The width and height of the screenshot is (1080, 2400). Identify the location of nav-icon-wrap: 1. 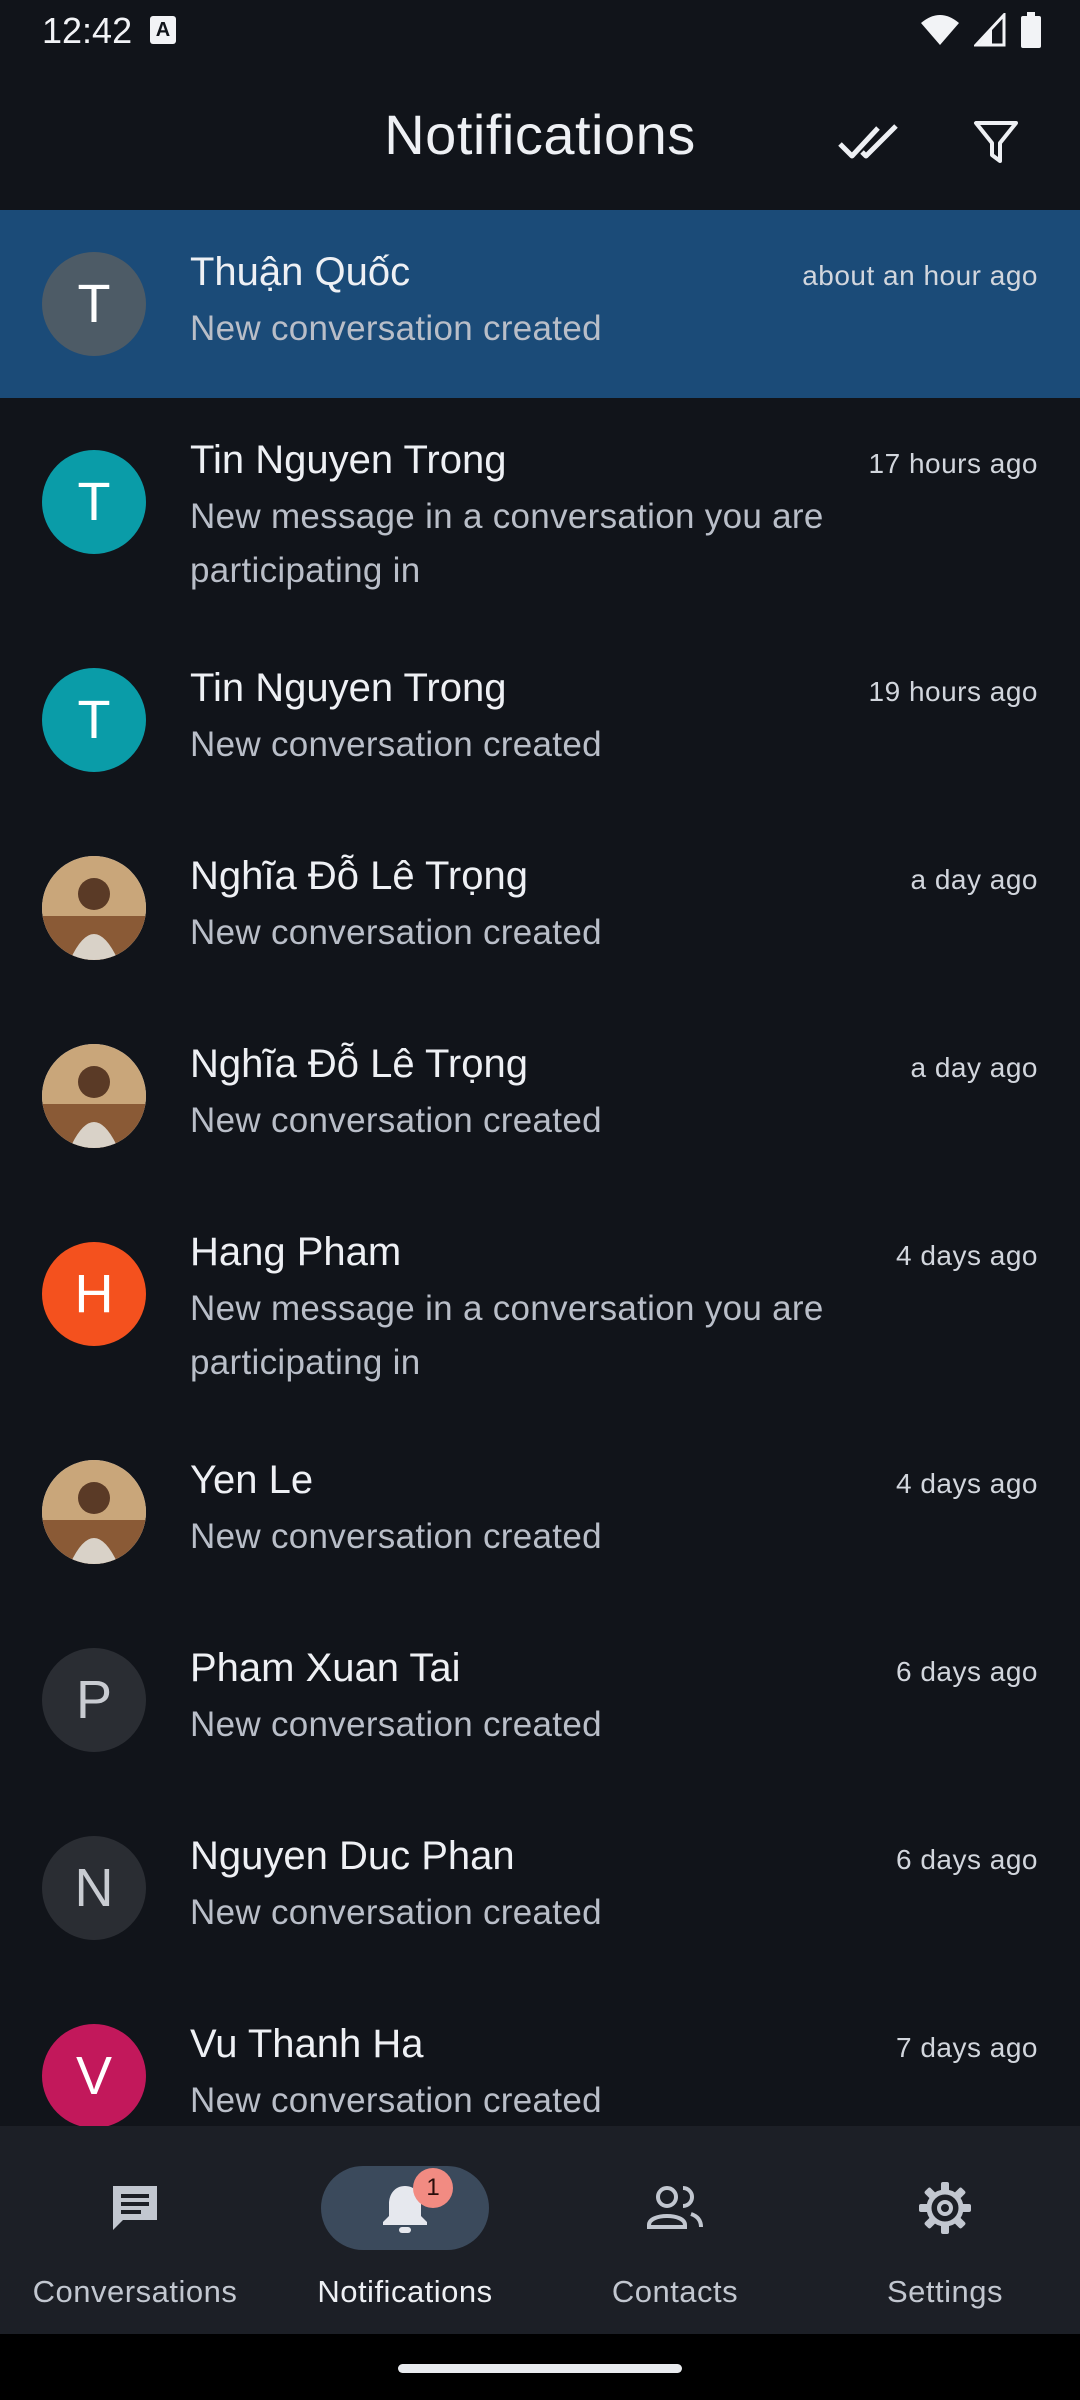
(405, 2208).